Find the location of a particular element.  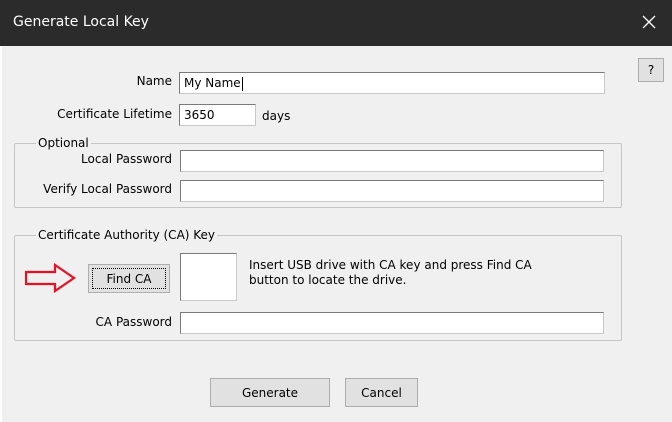

text-caret is located at coordinates (242, 83).